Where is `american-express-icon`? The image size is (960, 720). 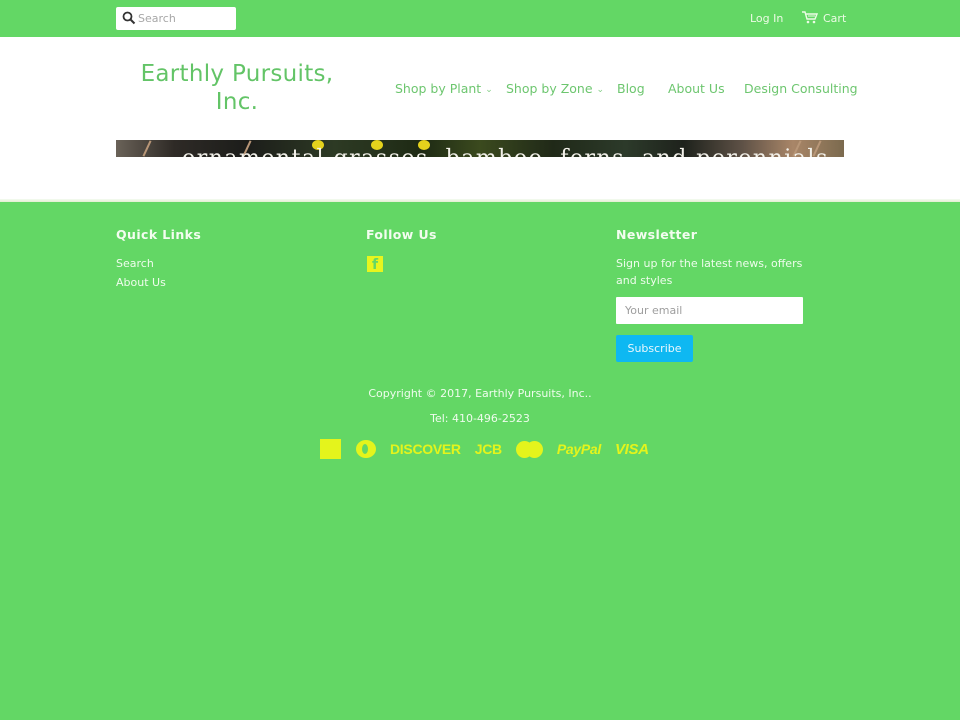
american-express-icon is located at coordinates (330, 449).